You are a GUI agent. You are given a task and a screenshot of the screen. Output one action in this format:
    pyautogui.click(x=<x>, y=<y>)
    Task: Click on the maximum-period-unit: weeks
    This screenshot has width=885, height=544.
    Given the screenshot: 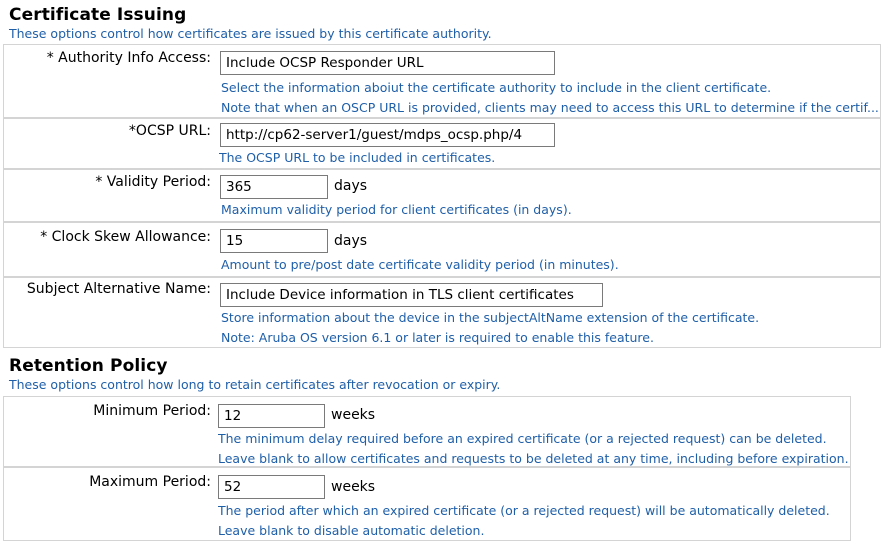 What is the action you would take?
    pyautogui.click(x=353, y=487)
    